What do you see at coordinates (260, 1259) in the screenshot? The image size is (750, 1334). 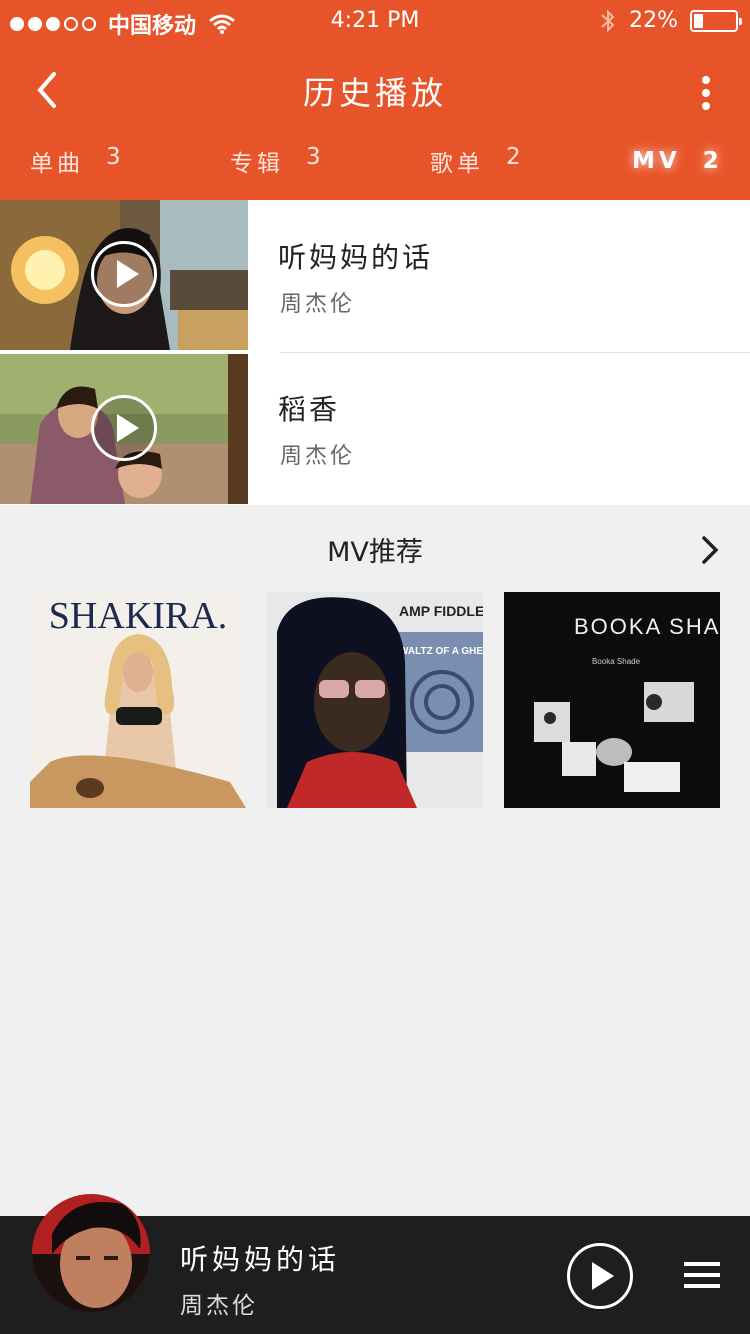 I see `now-playing-title: 听妈妈的话` at bounding box center [260, 1259].